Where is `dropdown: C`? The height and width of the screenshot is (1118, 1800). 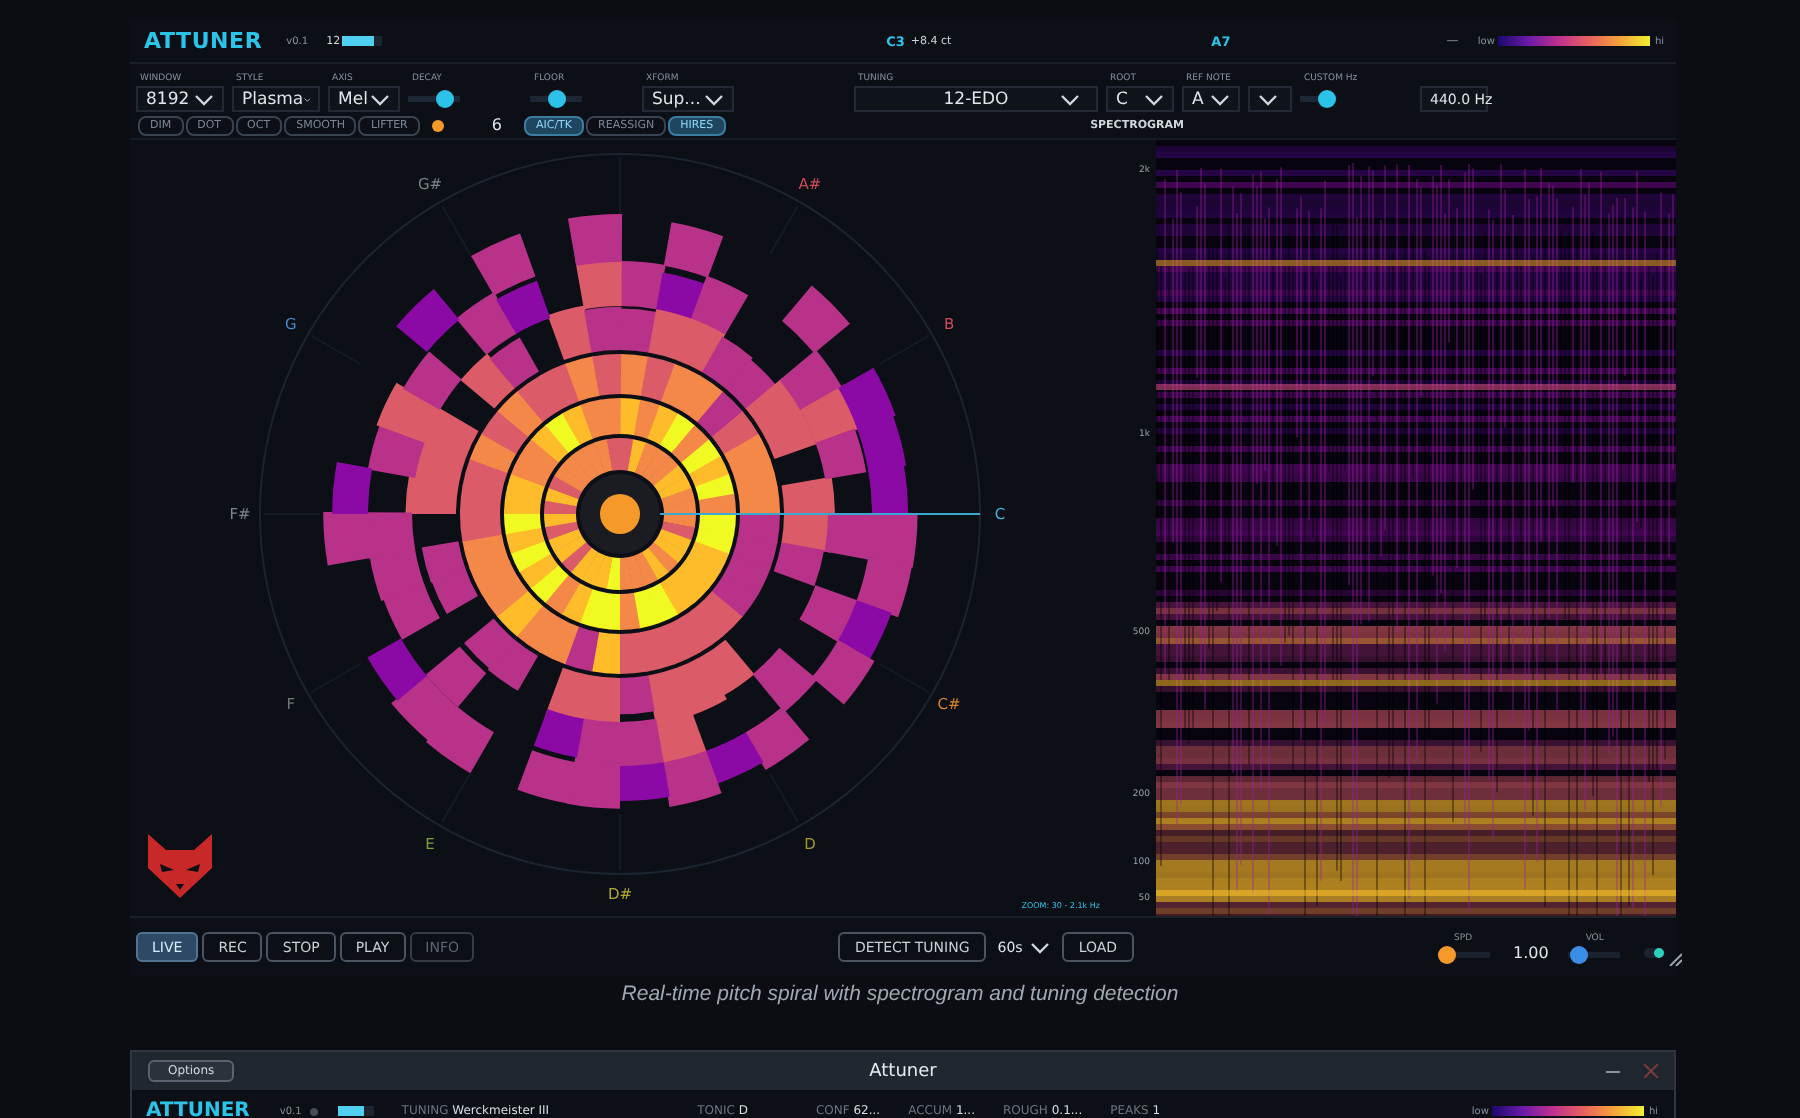 dropdown: C is located at coordinates (1140, 99).